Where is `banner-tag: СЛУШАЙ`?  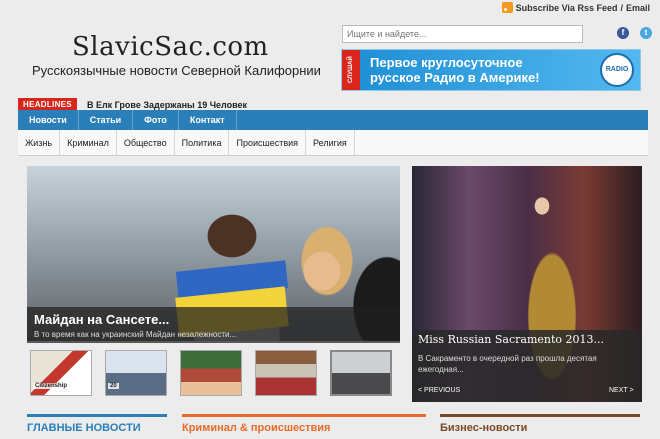
banner-tag: СЛУШАЙ is located at coordinates (351, 70).